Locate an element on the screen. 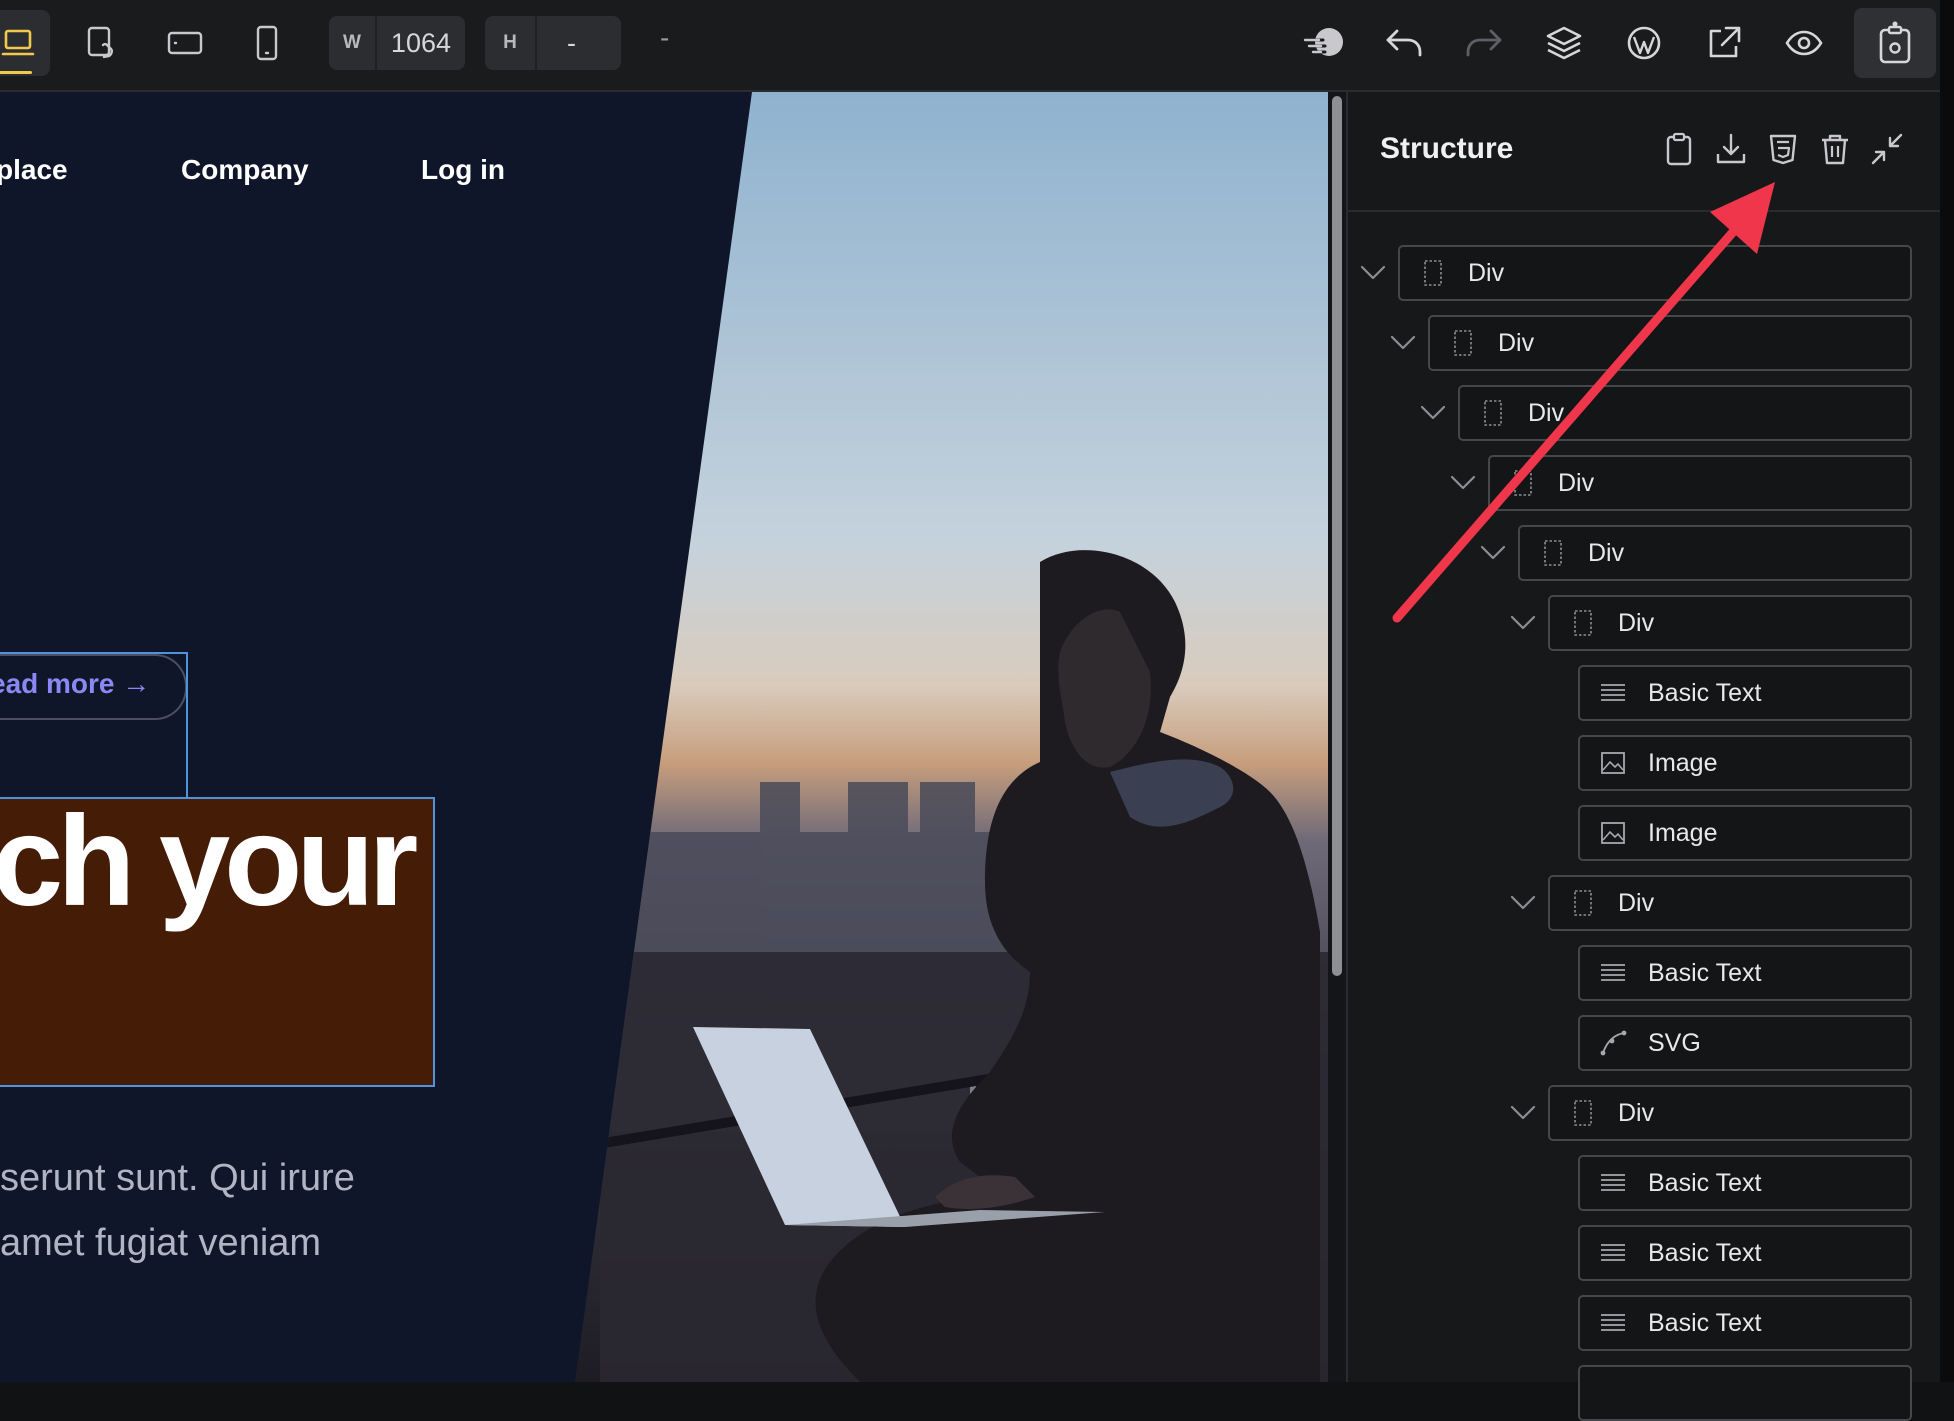 This screenshot has height=1421, width=1954. preview-button is located at coordinates (1804, 43).